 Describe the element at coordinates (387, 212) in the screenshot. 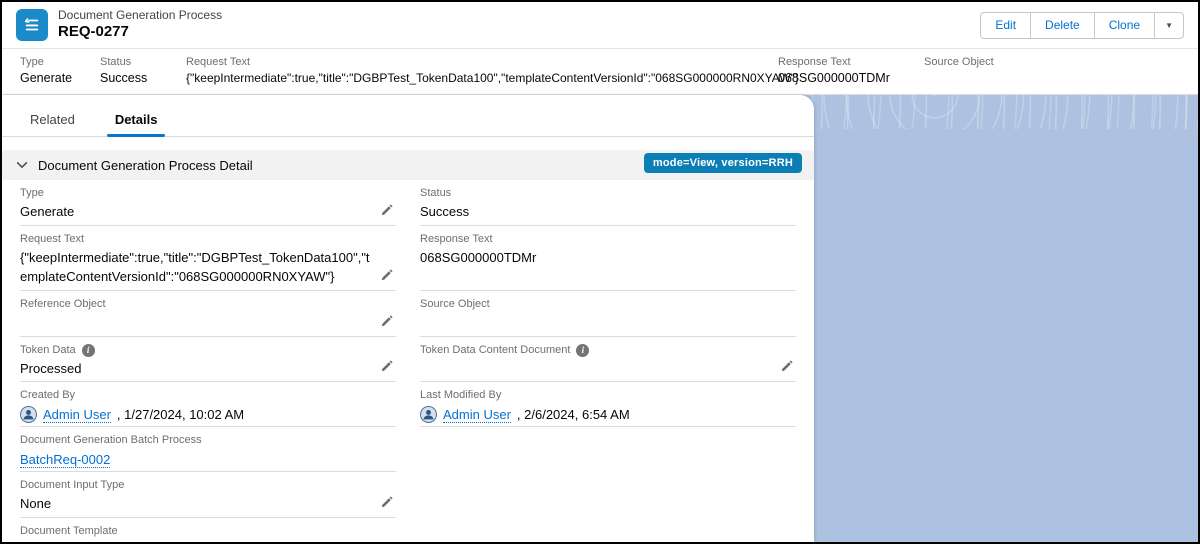

I see `edit-type-icon` at that location.